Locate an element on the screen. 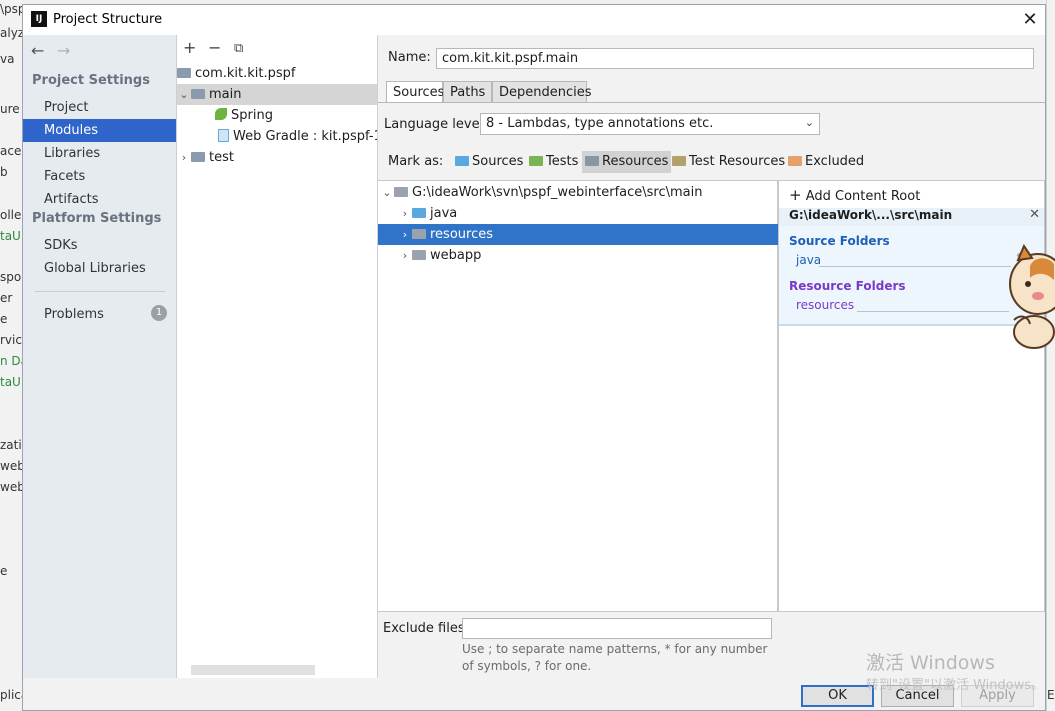 This screenshot has height=711, width=1055. back-arrow-icon: ← is located at coordinates (37, 50).